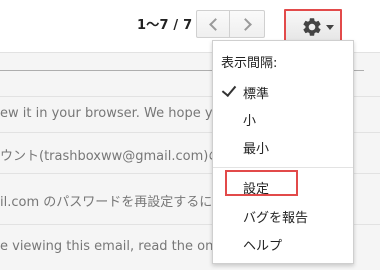  I want to click on chevron-down-icon, so click(330, 27).